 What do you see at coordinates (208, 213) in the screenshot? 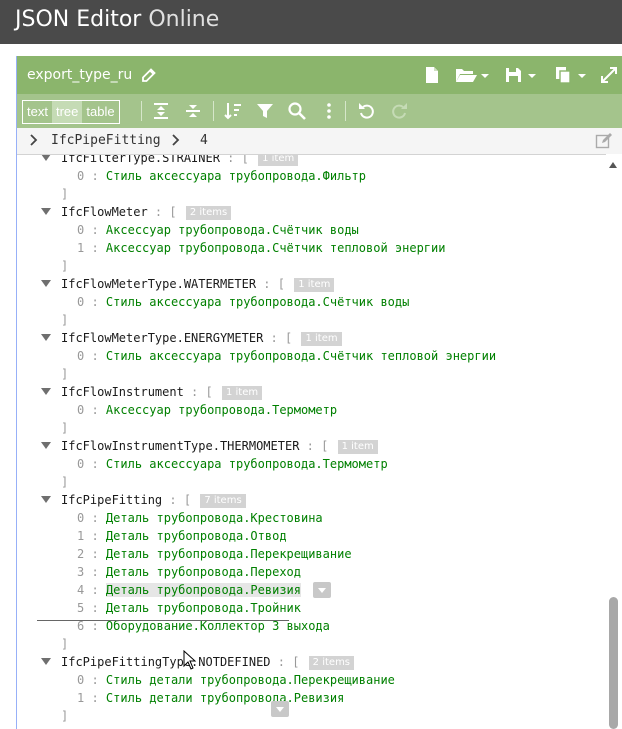
I see `item-count-badge: 2 items` at bounding box center [208, 213].